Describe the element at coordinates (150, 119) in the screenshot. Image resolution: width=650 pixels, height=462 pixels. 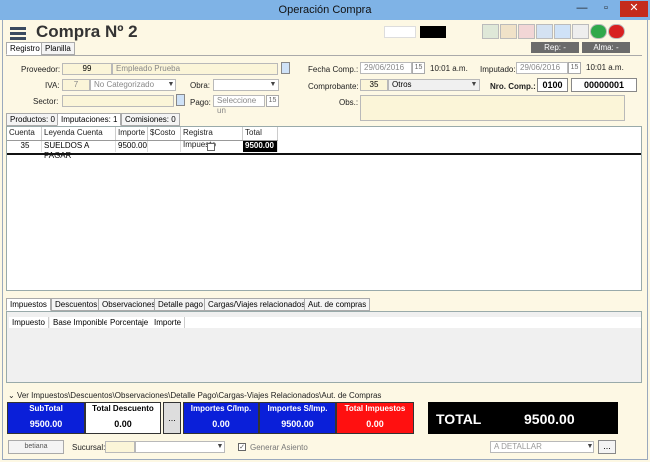
I see `tab-comisiones: Comisiones: 0` at that location.